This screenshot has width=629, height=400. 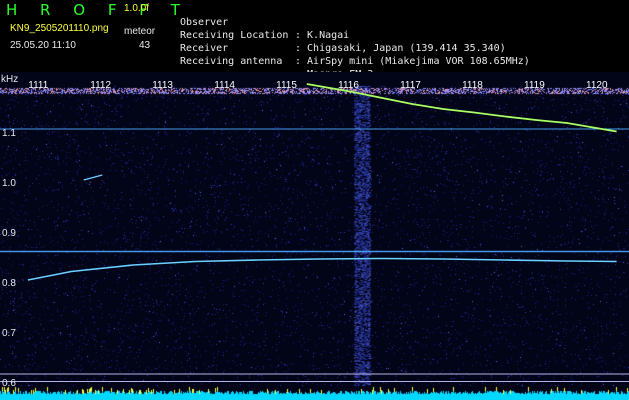 I want to click on info-row-observer: Observer : K.Nagai, so click(x=264, y=22).